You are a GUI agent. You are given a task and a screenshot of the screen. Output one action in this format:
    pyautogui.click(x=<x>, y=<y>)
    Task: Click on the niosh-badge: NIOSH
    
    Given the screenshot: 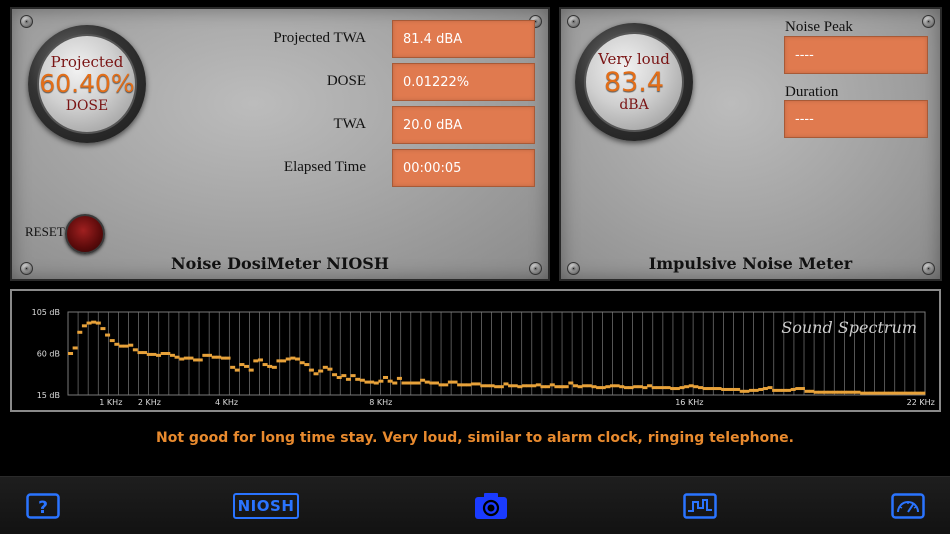 What is the action you would take?
    pyautogui.click(x=266, y=506)
    